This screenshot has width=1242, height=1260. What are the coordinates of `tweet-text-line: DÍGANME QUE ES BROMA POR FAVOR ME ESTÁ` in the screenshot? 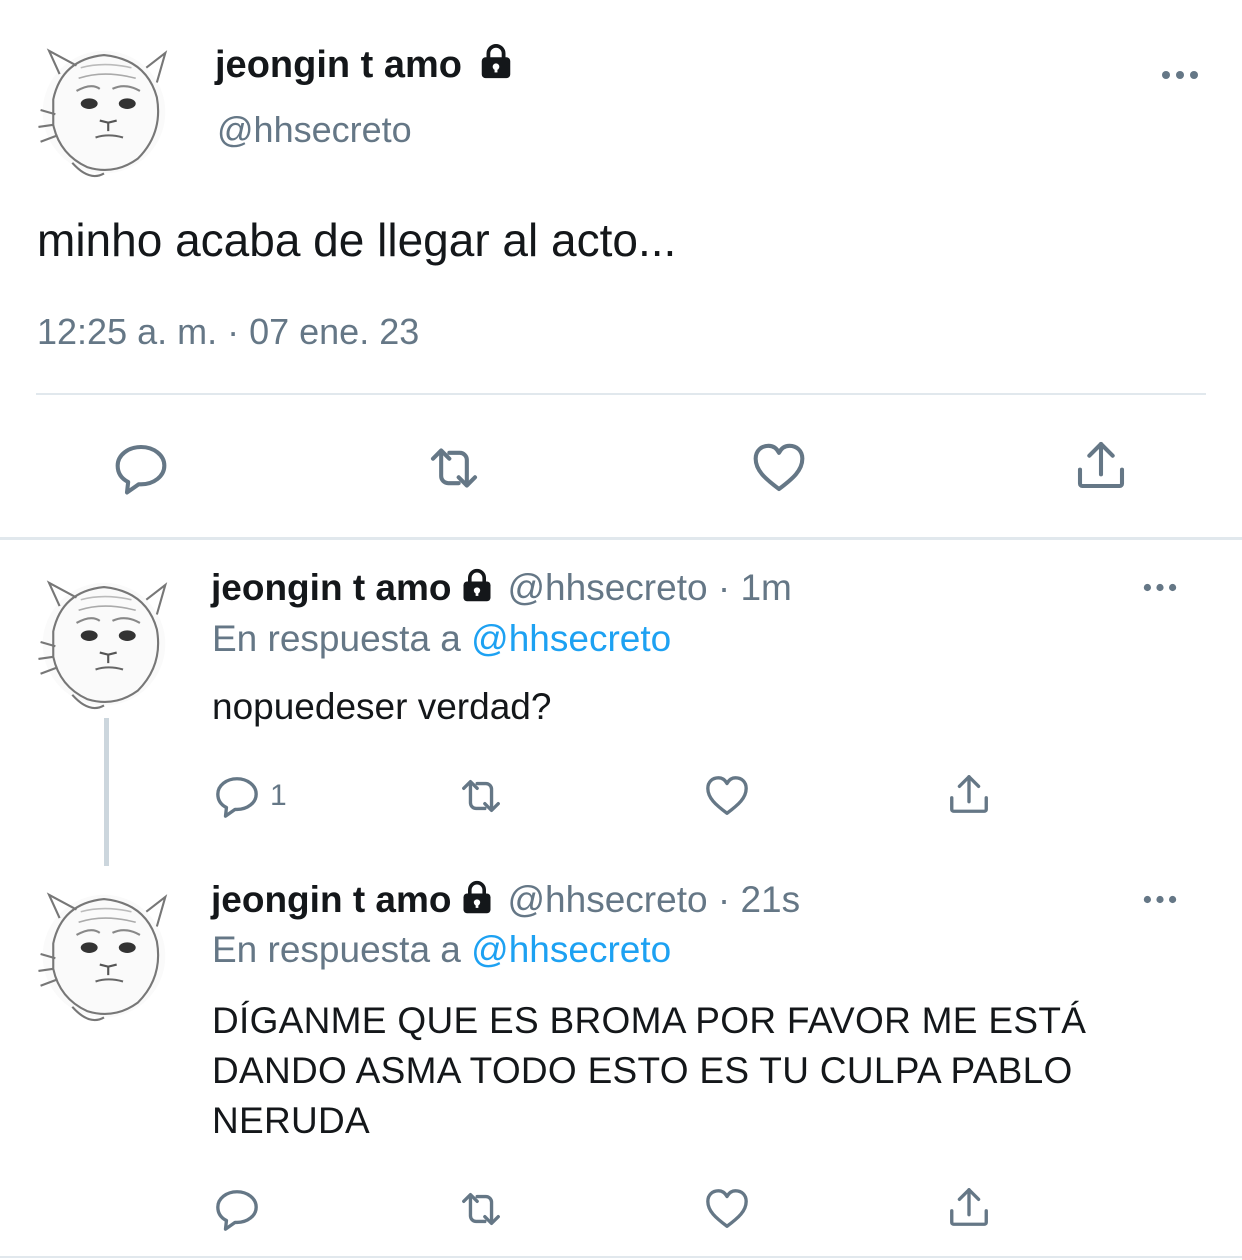 It's located at (649, 1020).